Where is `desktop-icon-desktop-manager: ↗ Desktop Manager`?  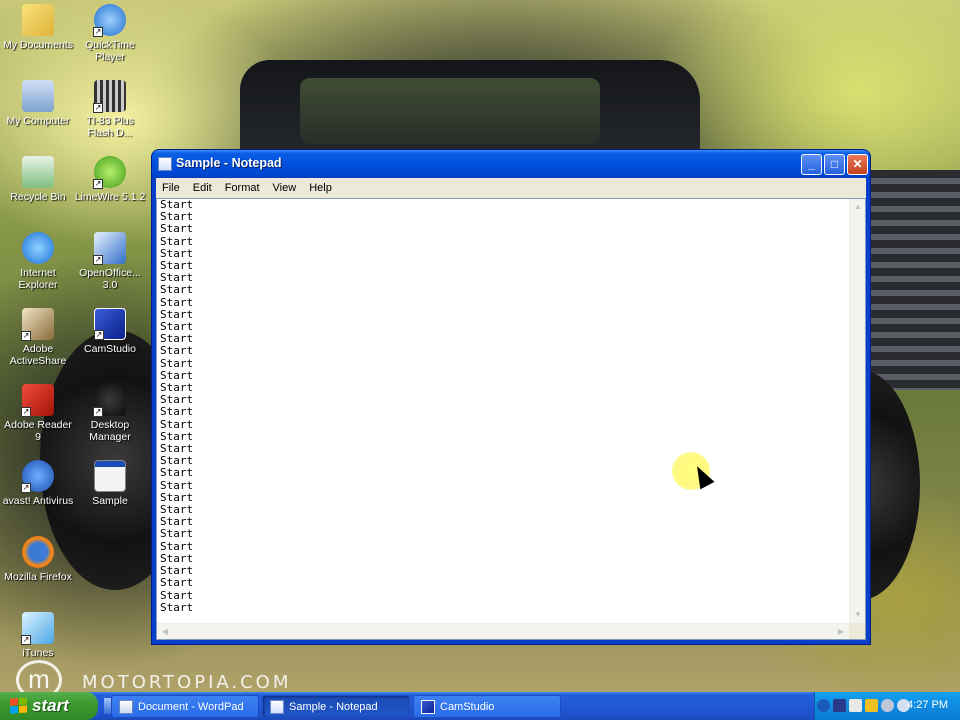
desktop-icon-desktop-manager: ↗ Desktop Manager is located at coordinates (110, 413).